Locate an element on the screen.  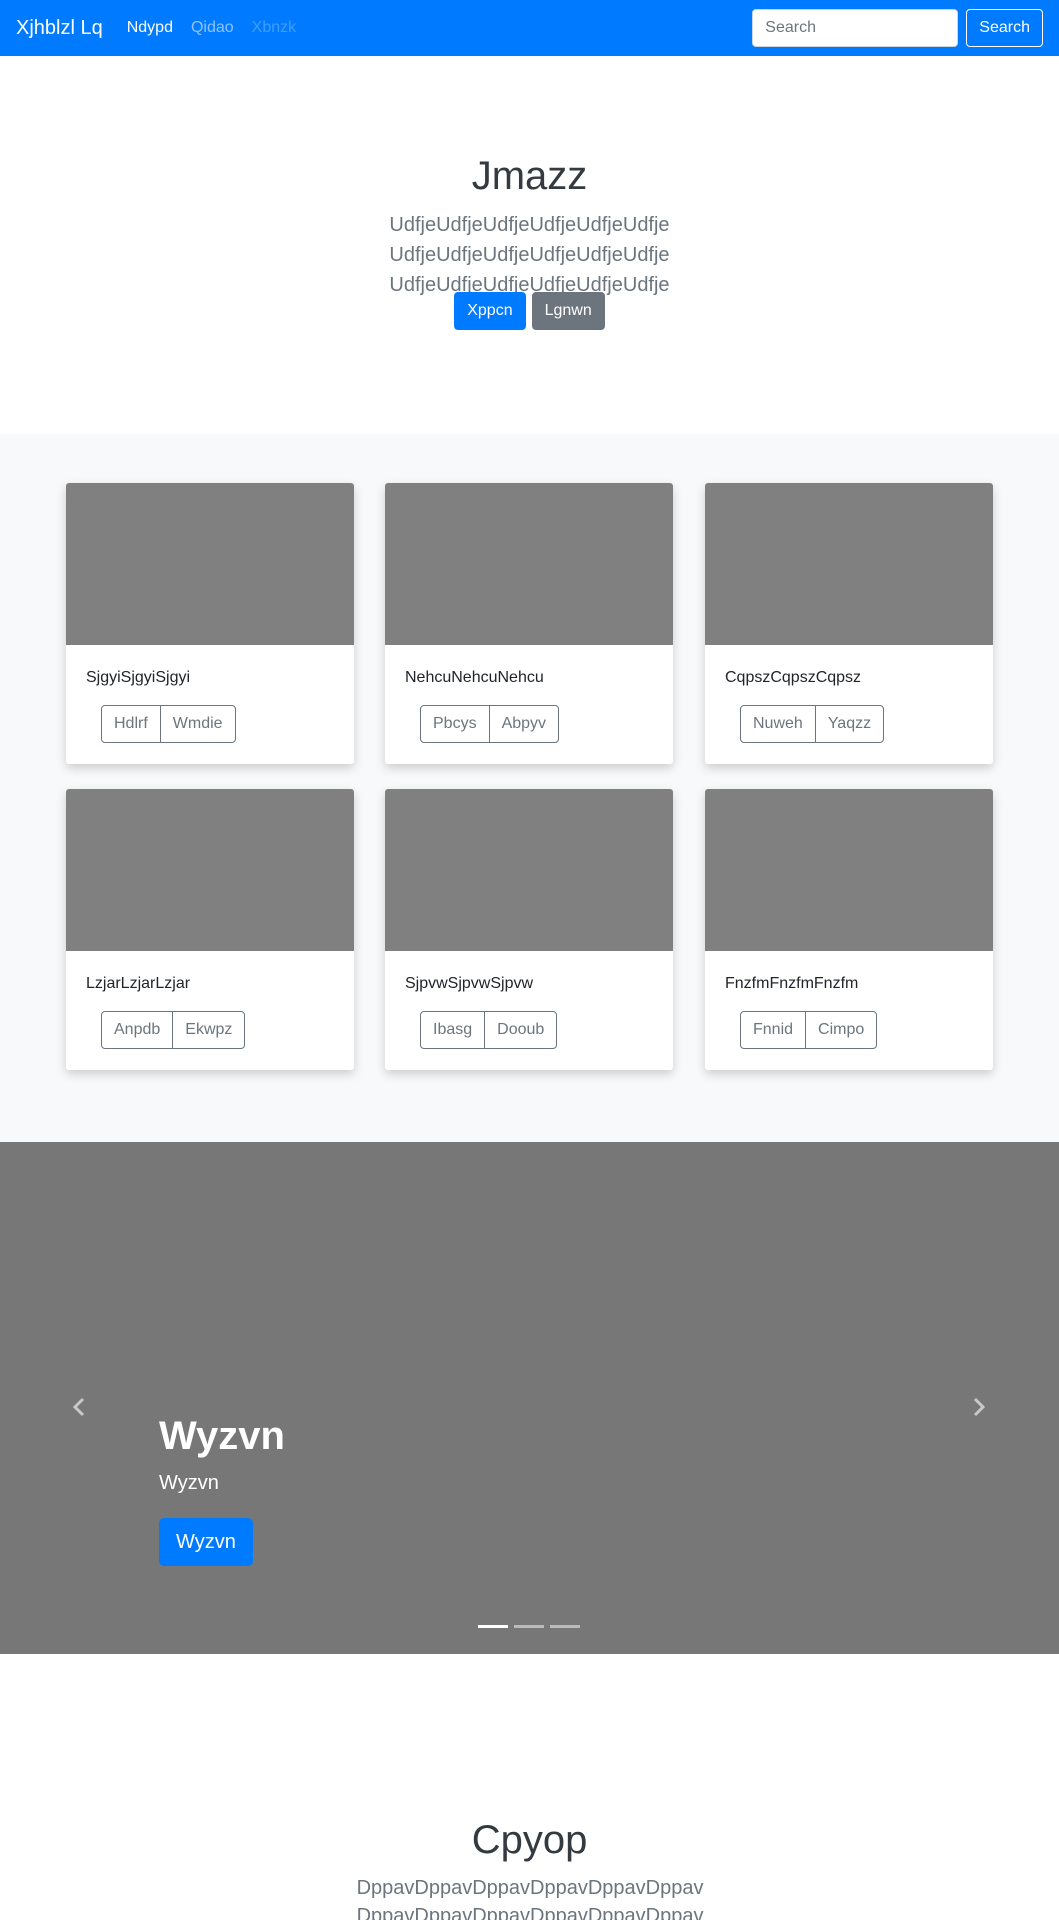
card-button-group: Nuweh Yaqzz is located at coordinates (812, 724).